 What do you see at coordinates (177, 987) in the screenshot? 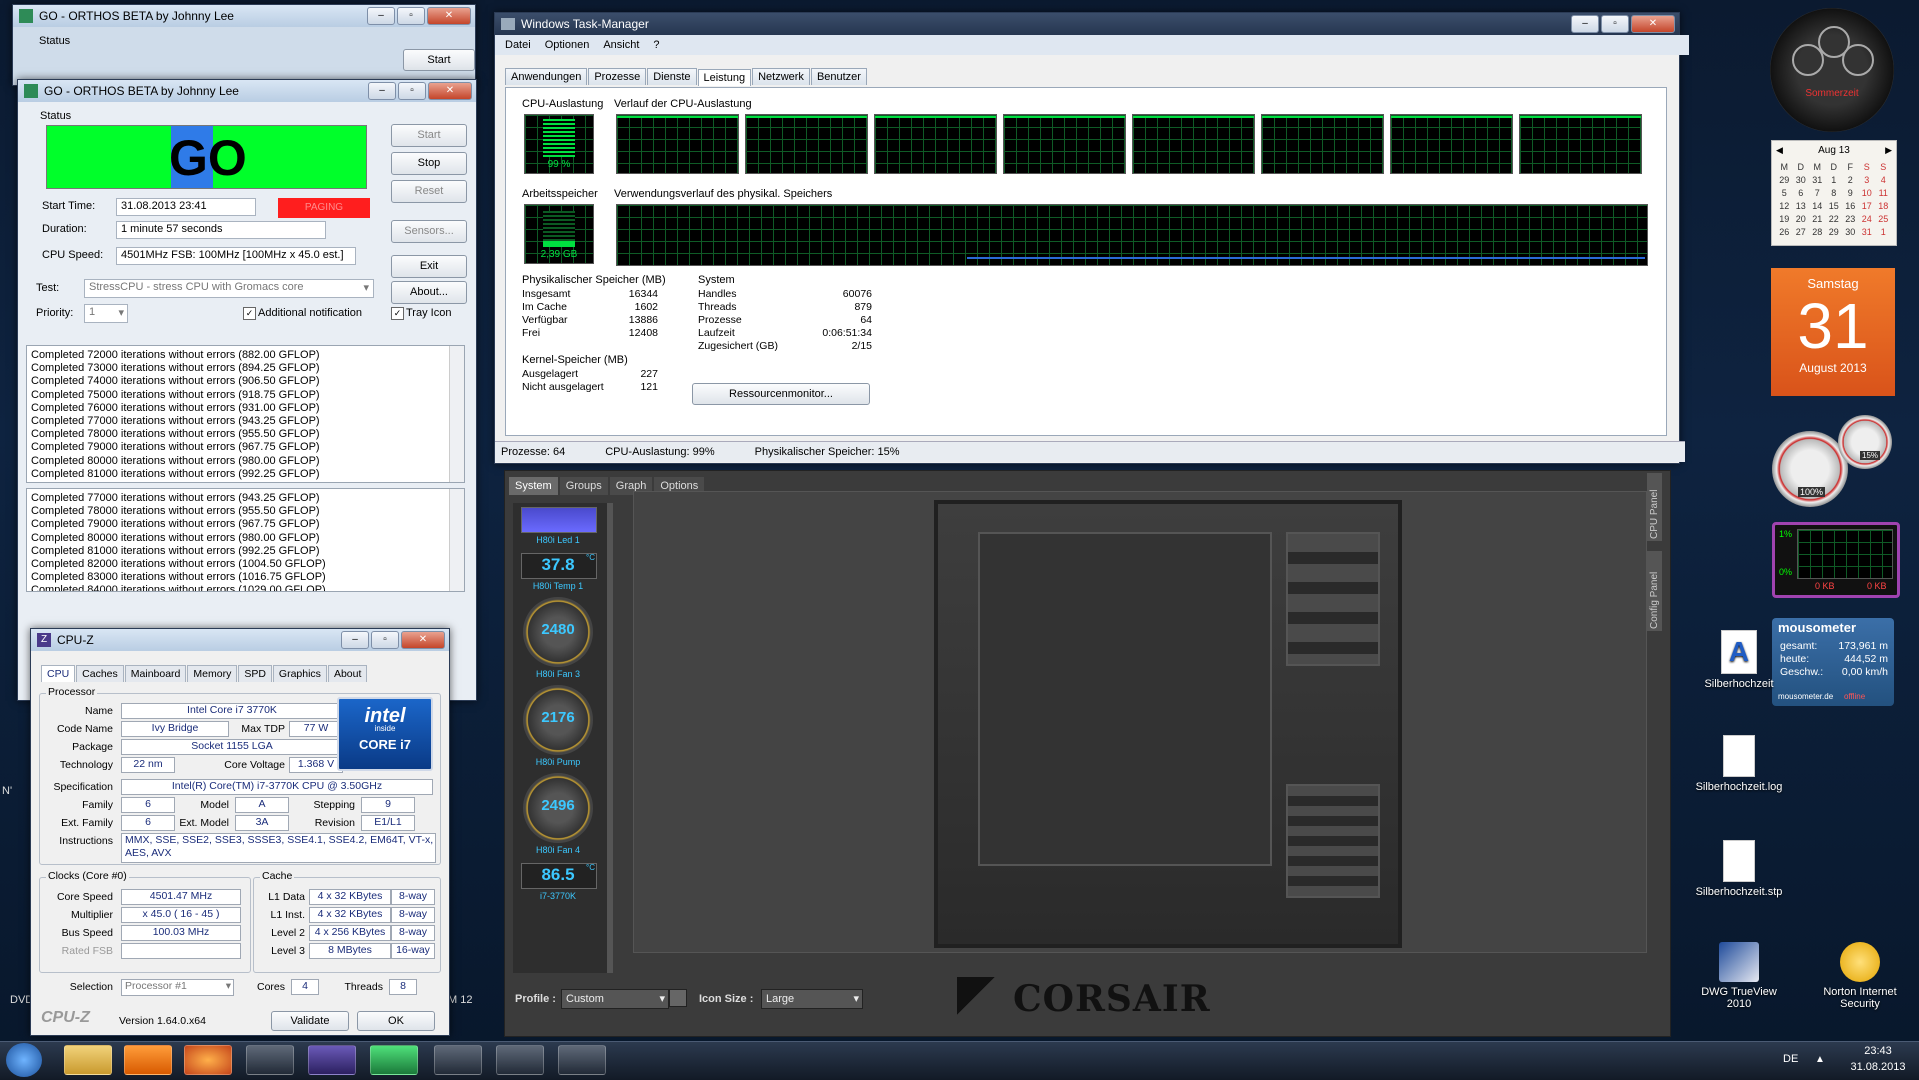
I see `selection-select: Processor #1 ▾` at bounding box center [177, 987].